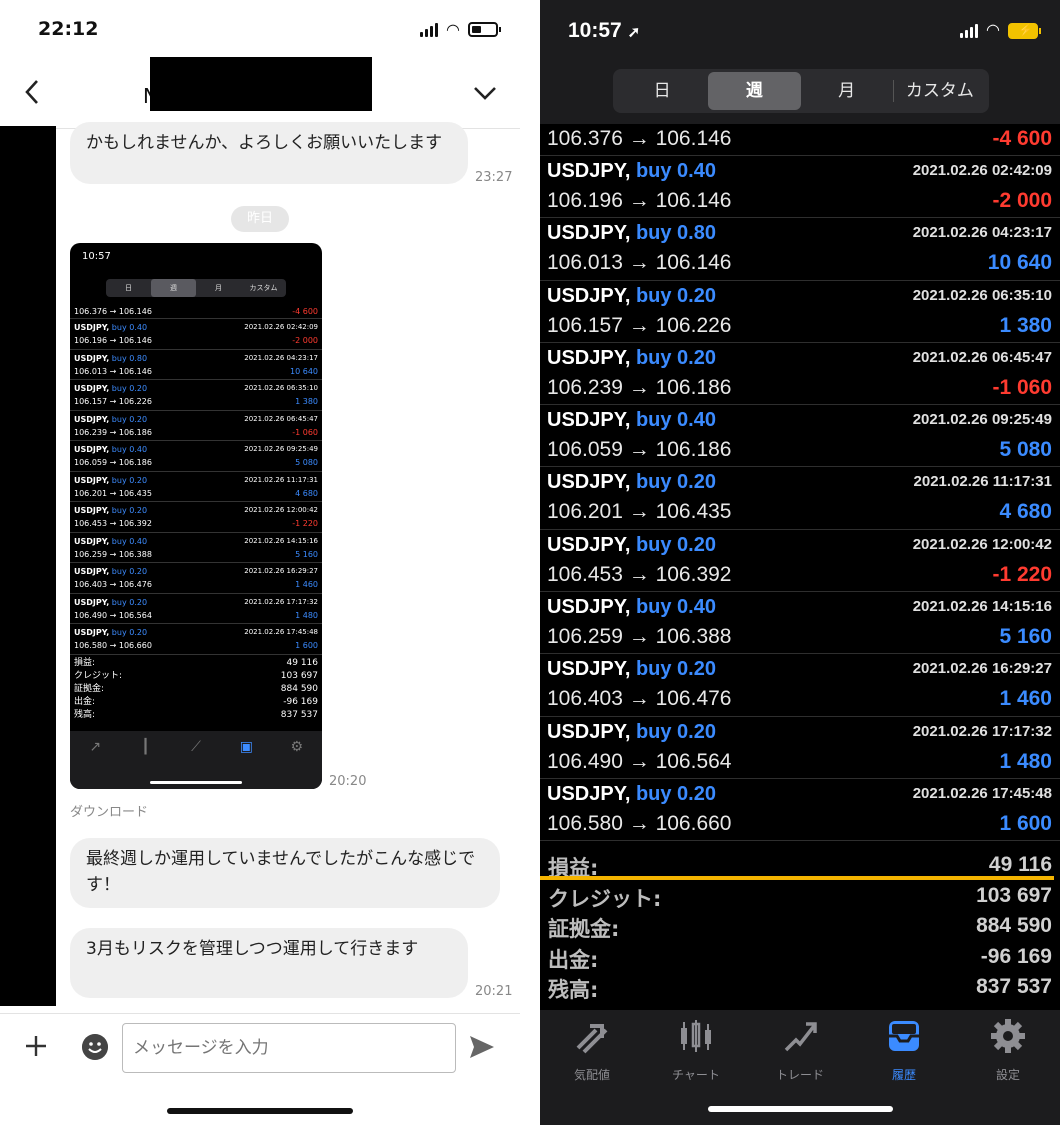  Describe the element at coordinates (982, 731) in the screenshot. I see `deal-date: 2021.02.26 17:17:32` at that location.